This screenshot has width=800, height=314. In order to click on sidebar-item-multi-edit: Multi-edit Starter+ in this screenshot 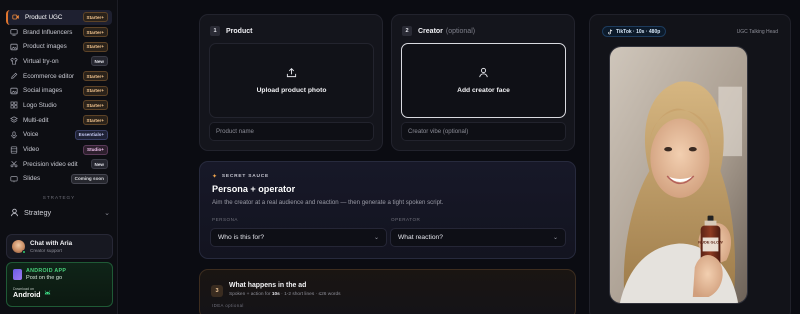, I will do `click(59, 120)`.